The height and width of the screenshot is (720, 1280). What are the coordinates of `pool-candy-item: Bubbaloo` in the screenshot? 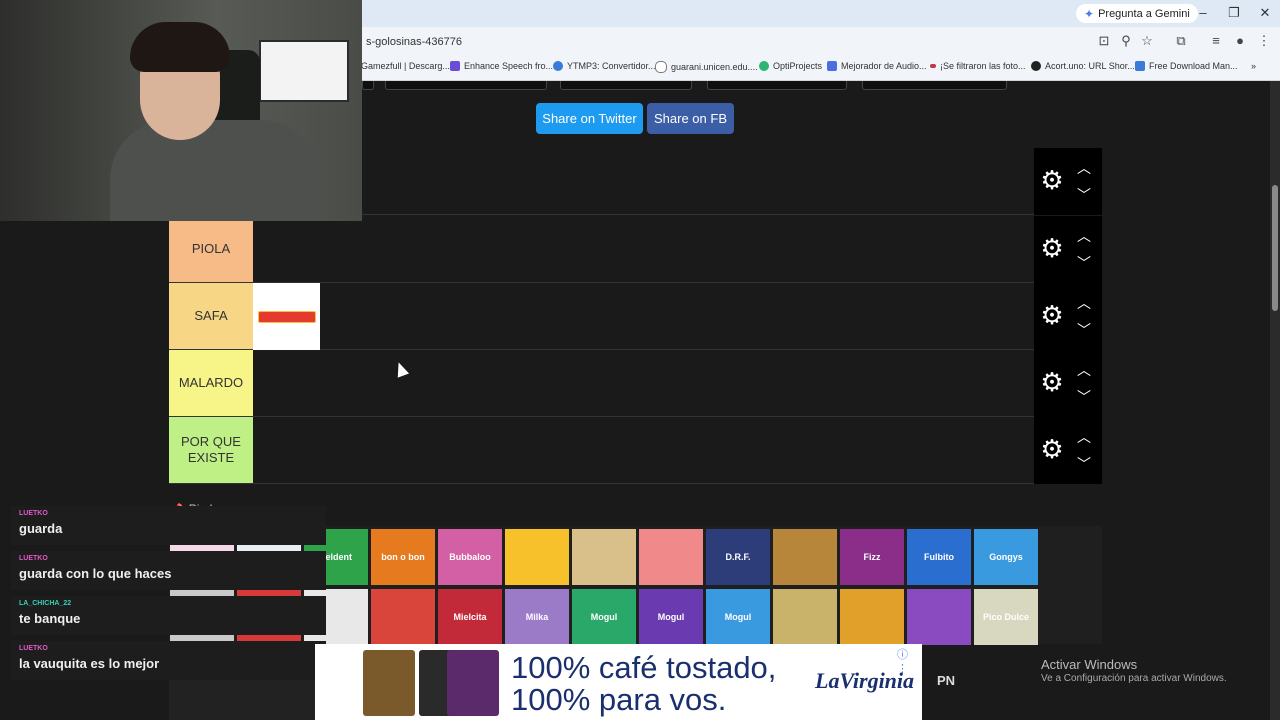 It's located at (470, 557).